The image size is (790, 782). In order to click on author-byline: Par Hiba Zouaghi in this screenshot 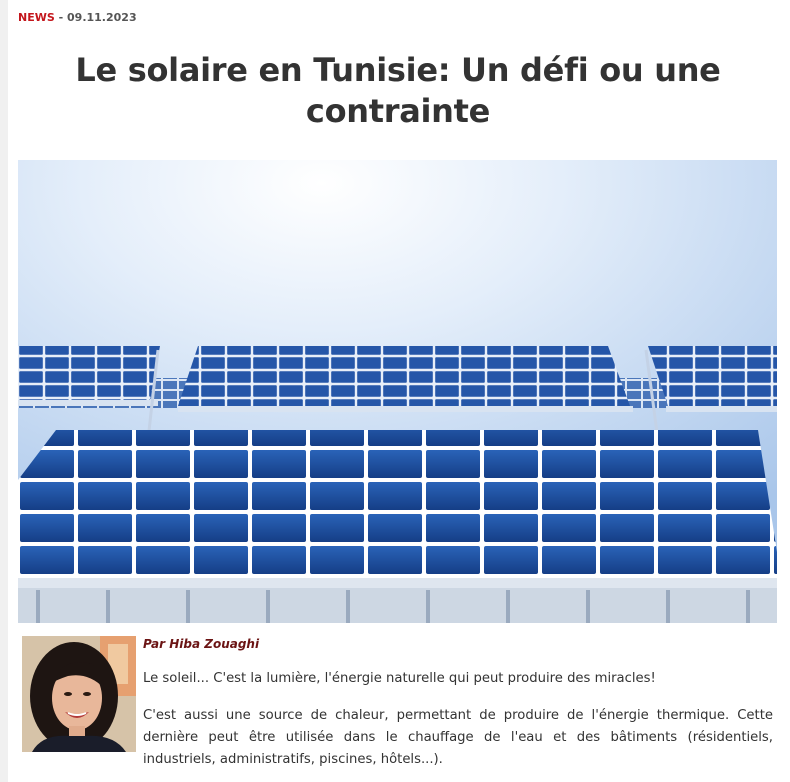, I will do `click(201, 644)`.